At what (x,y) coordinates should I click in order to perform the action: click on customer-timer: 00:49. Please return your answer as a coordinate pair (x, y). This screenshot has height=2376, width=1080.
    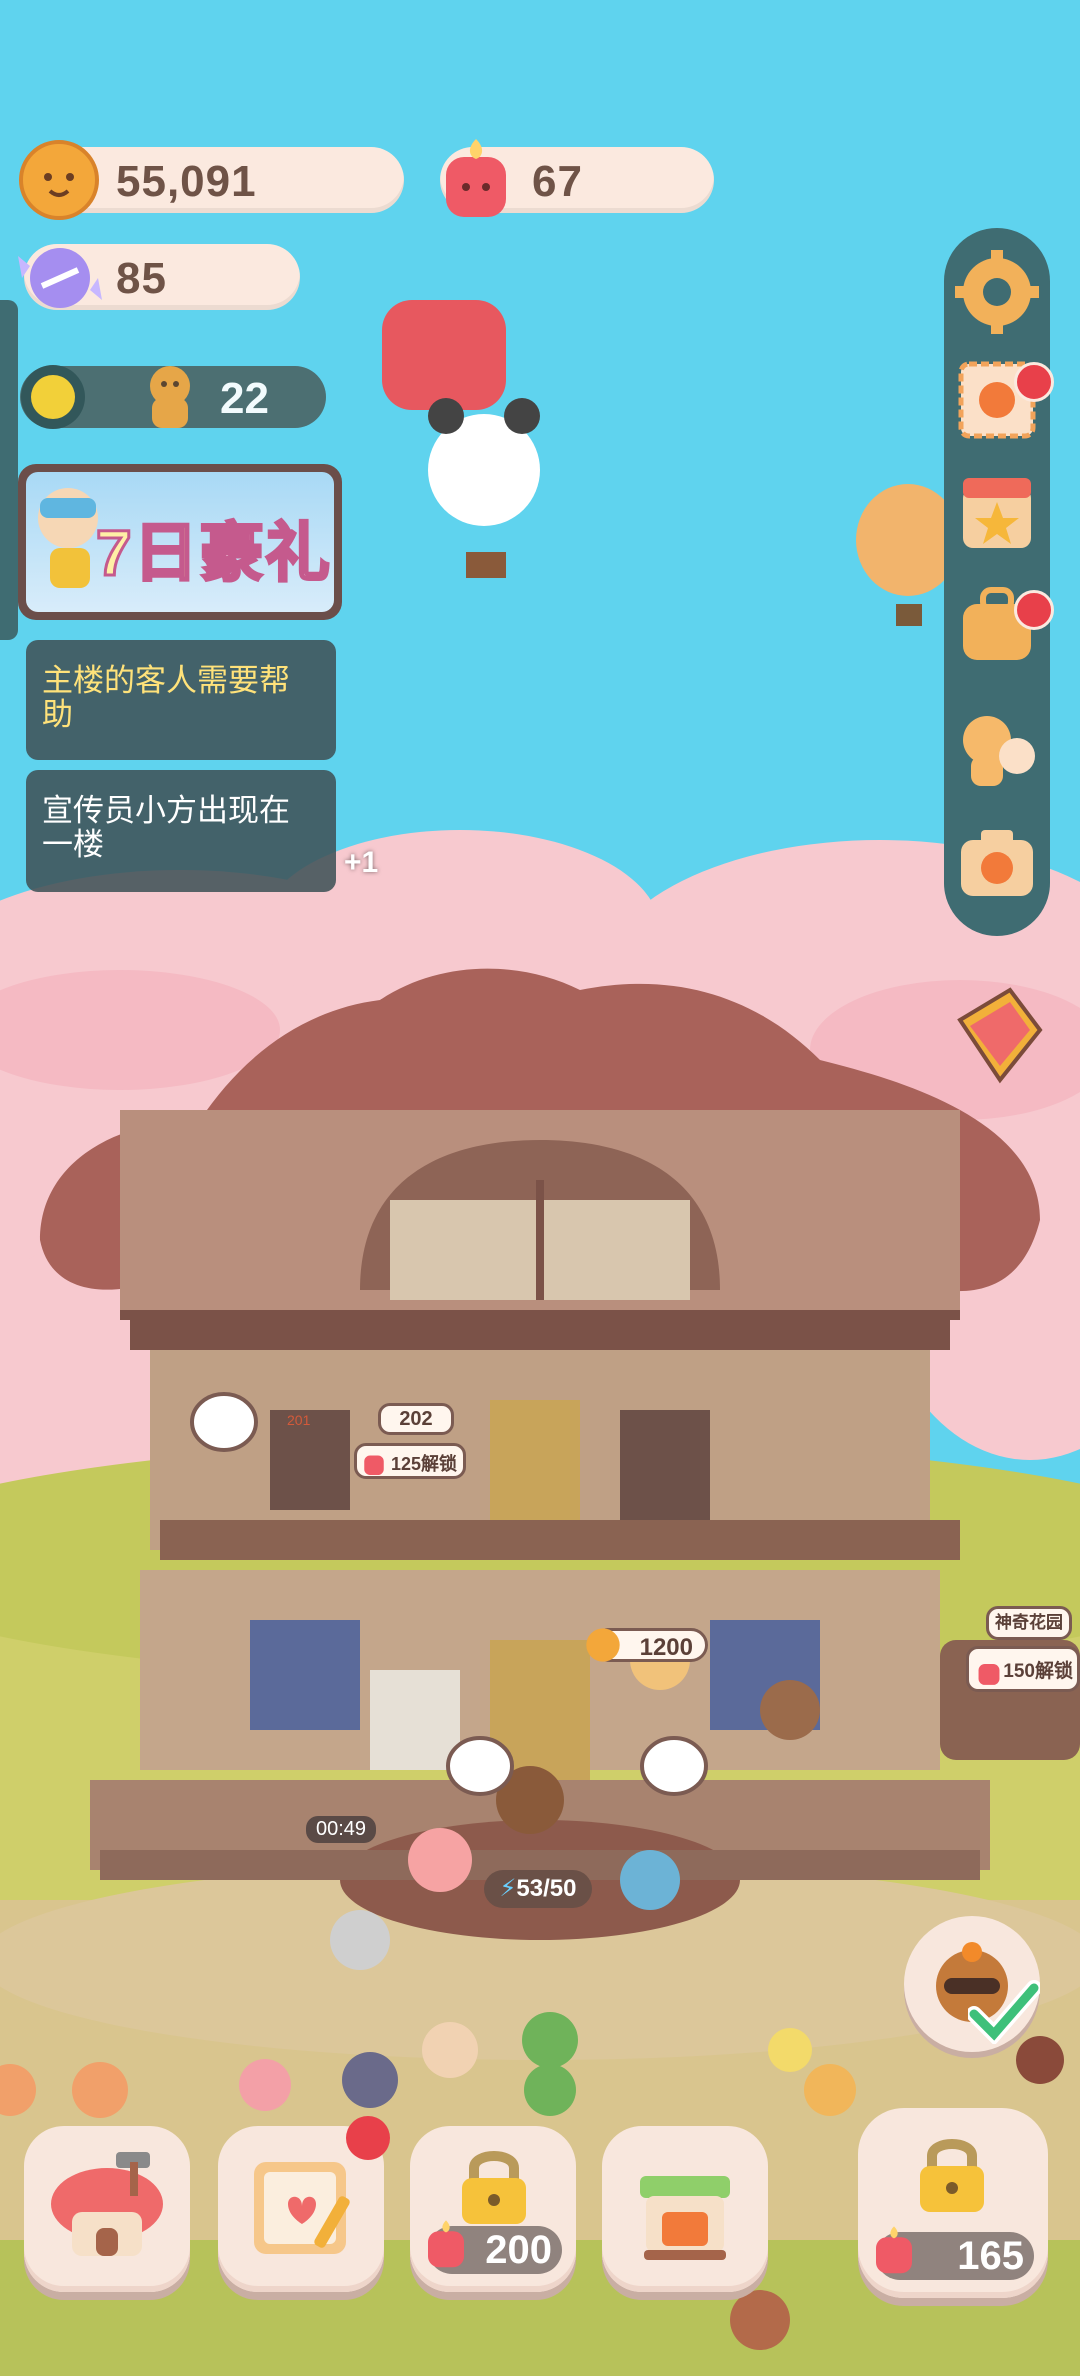
    Looking at the image, I should click on (341, 1829).